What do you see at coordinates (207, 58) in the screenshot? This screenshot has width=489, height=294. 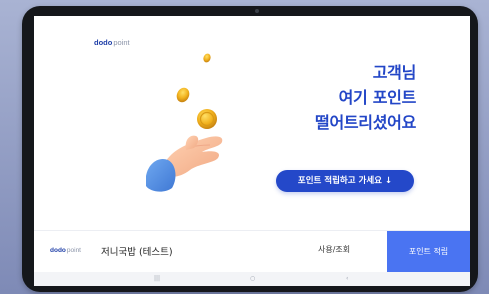 I see `coin-small` at bounding box center [207, 58].